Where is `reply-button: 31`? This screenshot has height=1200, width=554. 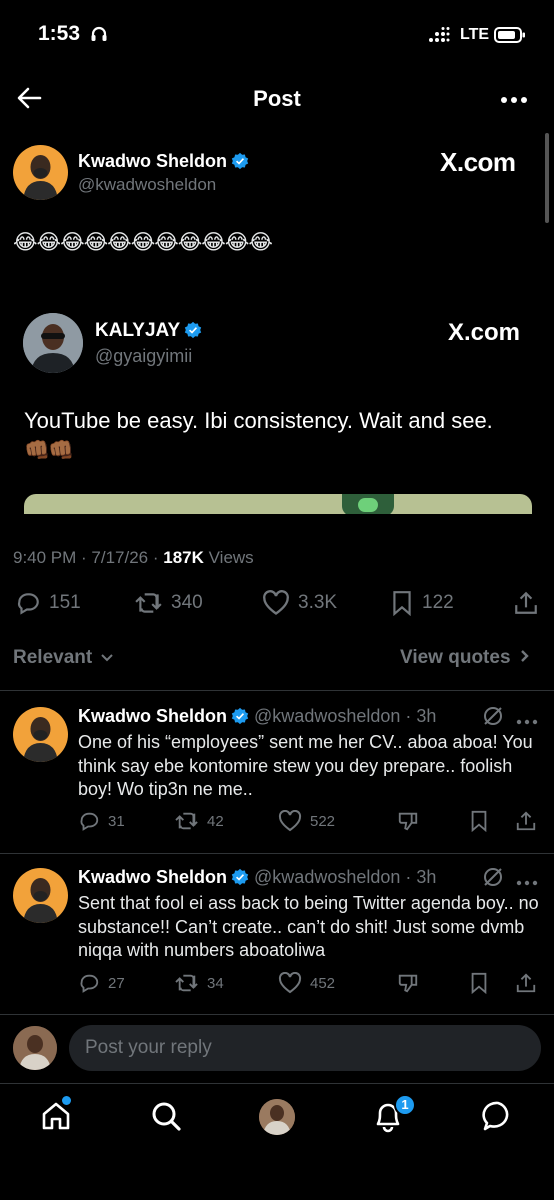
reply-button: 31 is located at coordinates (101, 821).